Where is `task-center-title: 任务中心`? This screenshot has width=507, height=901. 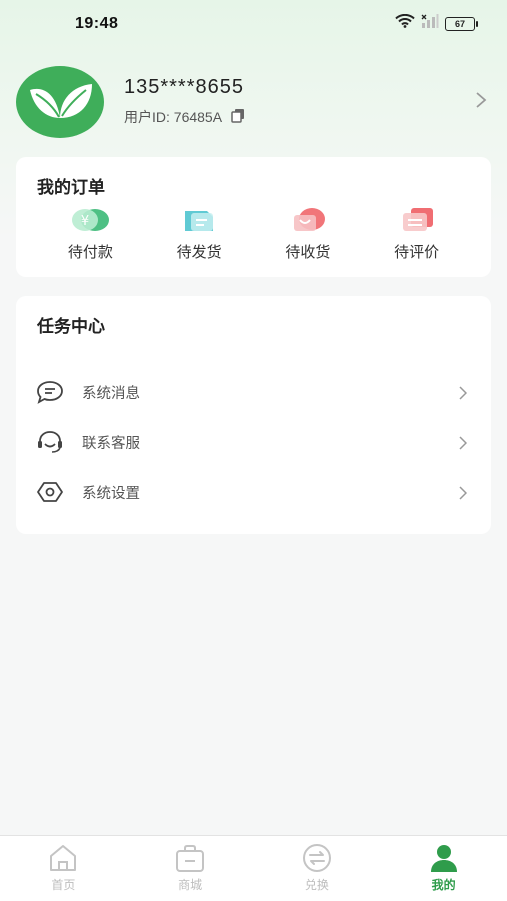 task-center-title: 任务中心 is located at coordinates (71, 327).